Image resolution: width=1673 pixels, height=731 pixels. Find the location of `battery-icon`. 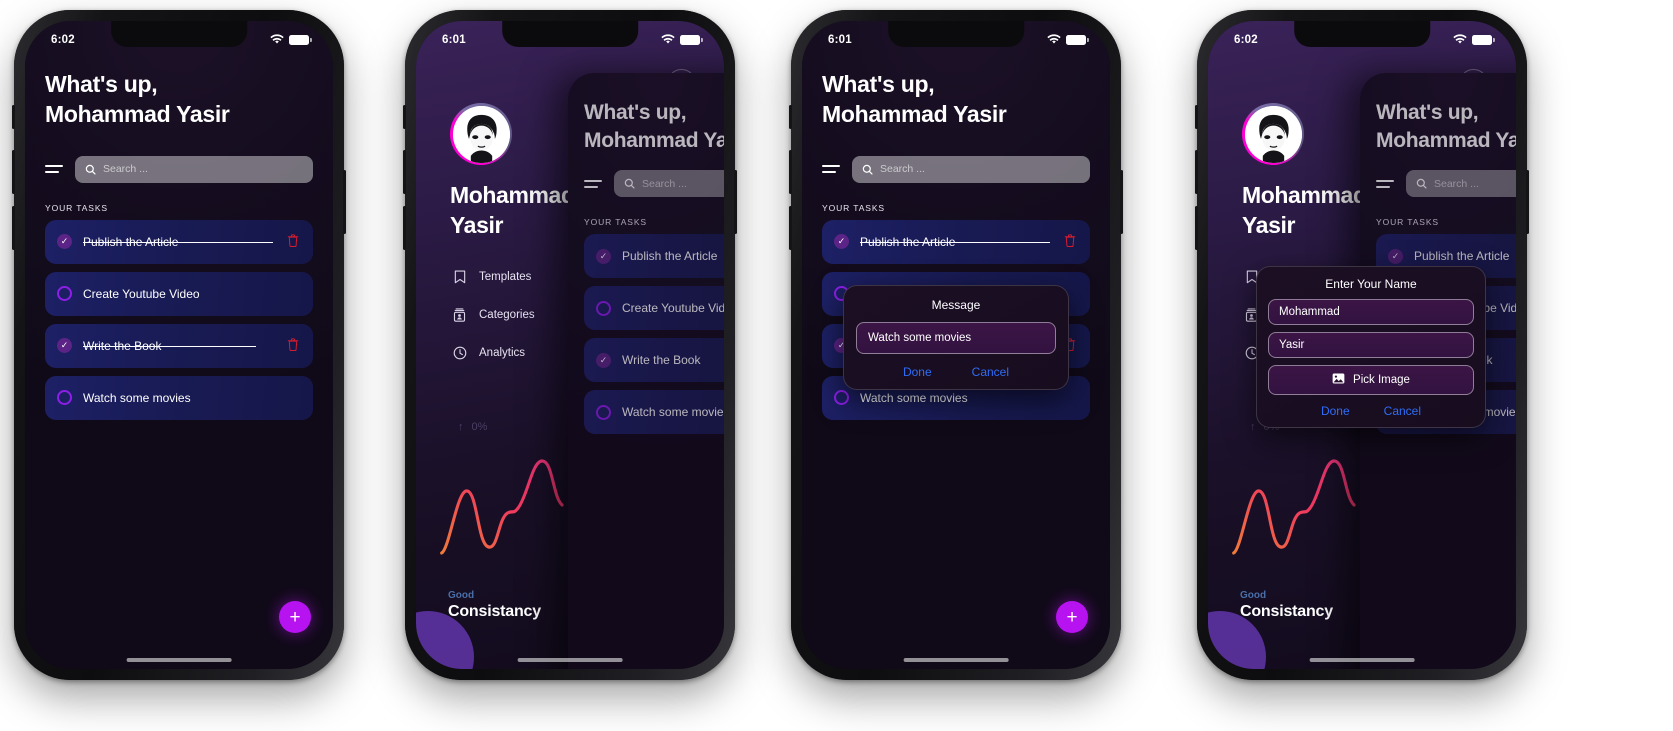

battery-icon is located at coordinates (691, 39).